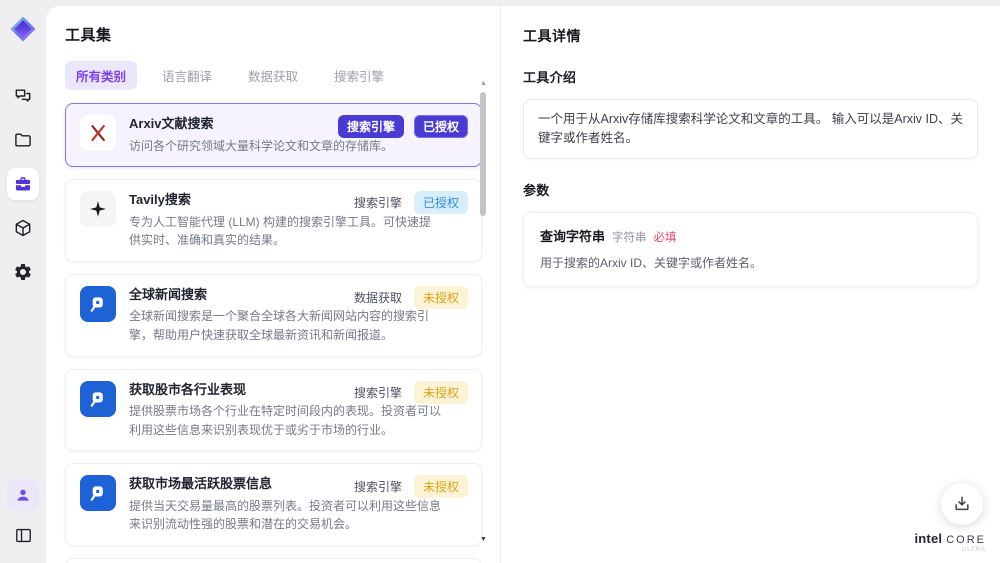 The height and width of the screenshot is (563, 1000). I want to click on rail-nav, so click(23, 184).